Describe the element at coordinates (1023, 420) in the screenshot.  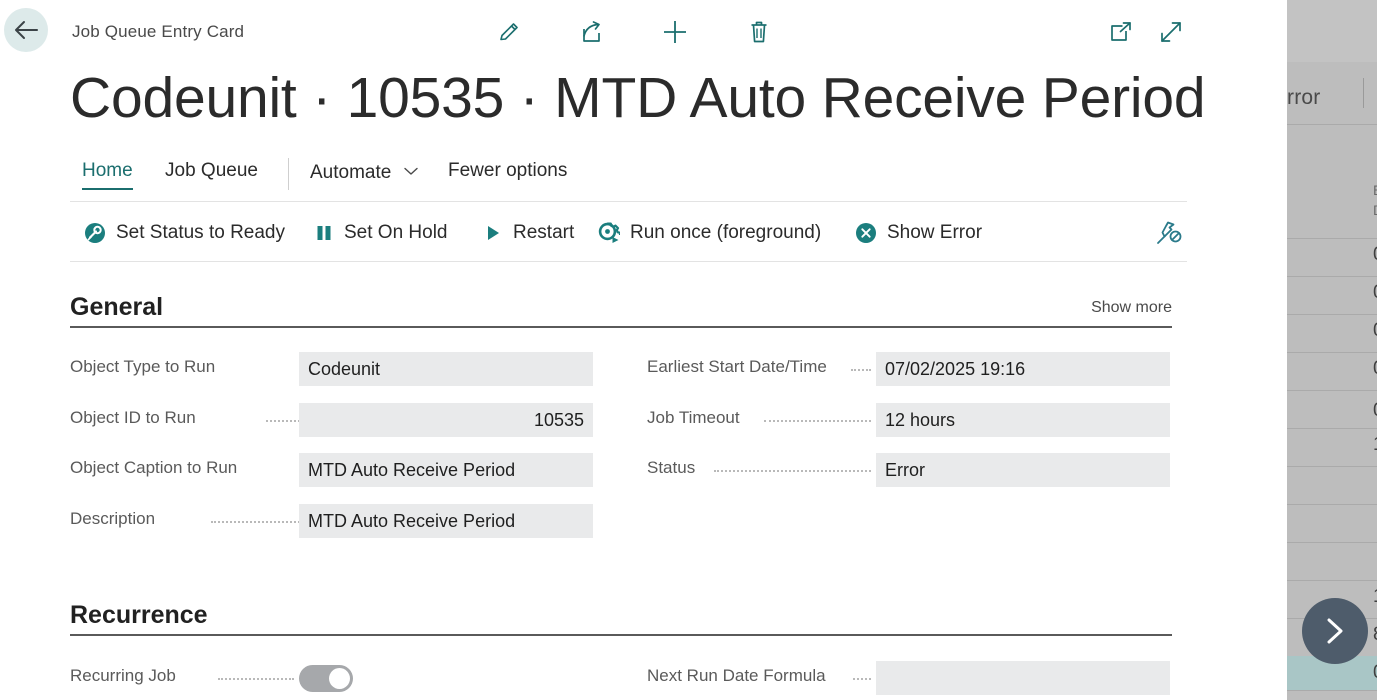
I see `field-job-timeout-input: 12 hours` at that location.